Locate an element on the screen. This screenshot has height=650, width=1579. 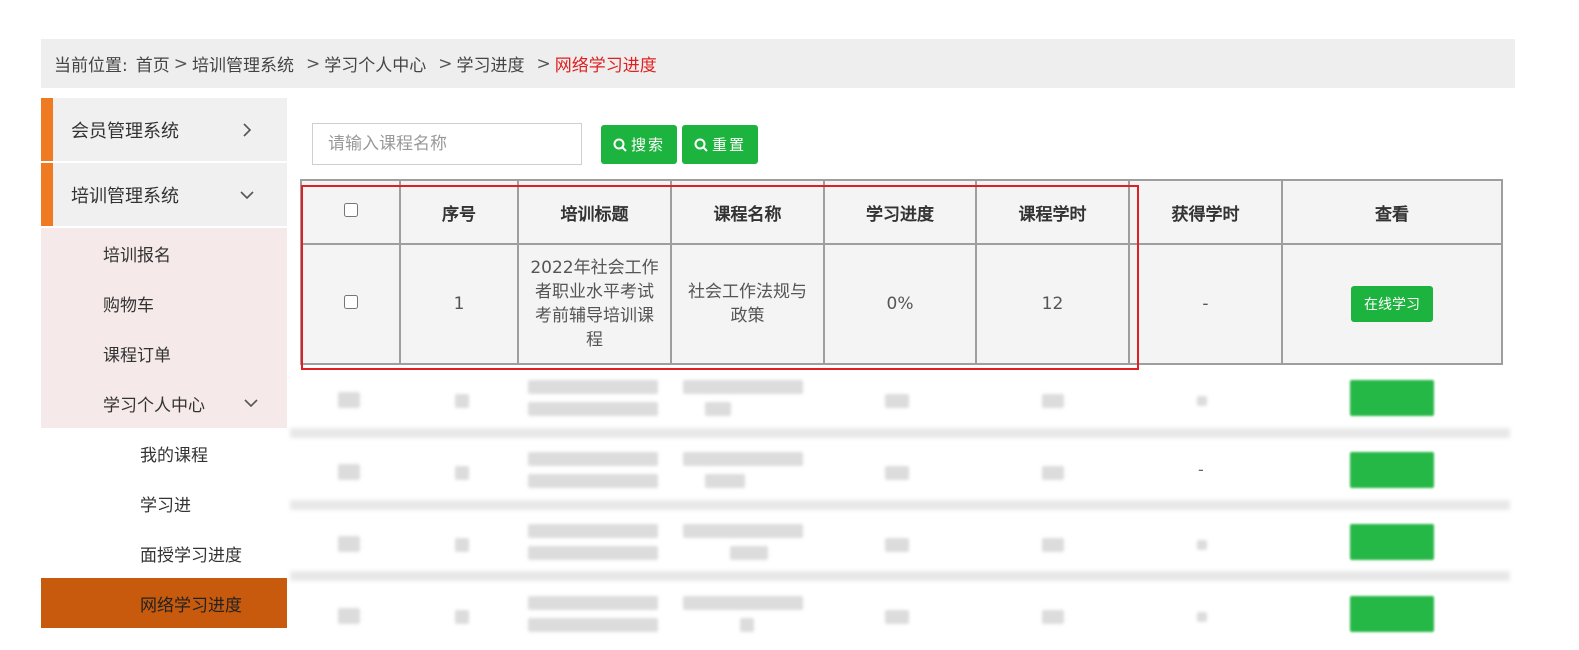
training-submenu: 培训报名 购物车 课程订单 学习个人中心 is located at coordinates (164, 328).